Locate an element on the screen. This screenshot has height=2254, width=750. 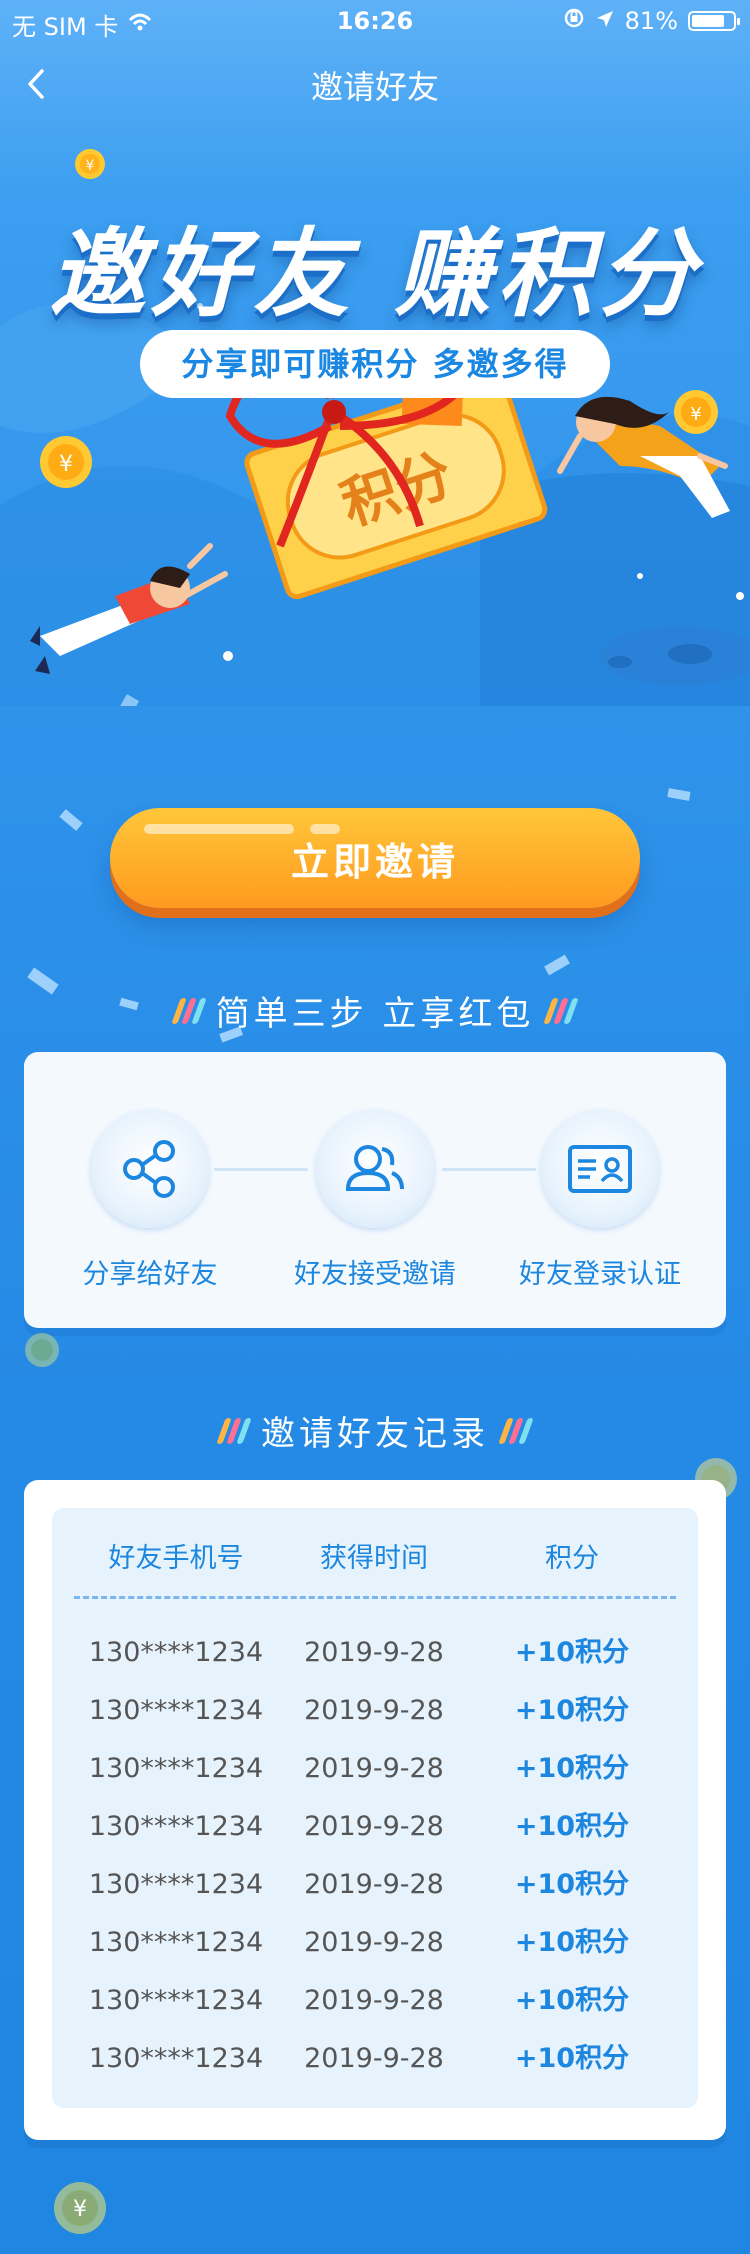
id-card-icon is located at coordinates (600, 1169).